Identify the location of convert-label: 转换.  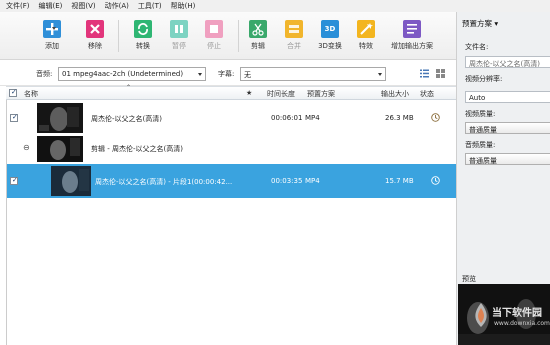
(143, 46).